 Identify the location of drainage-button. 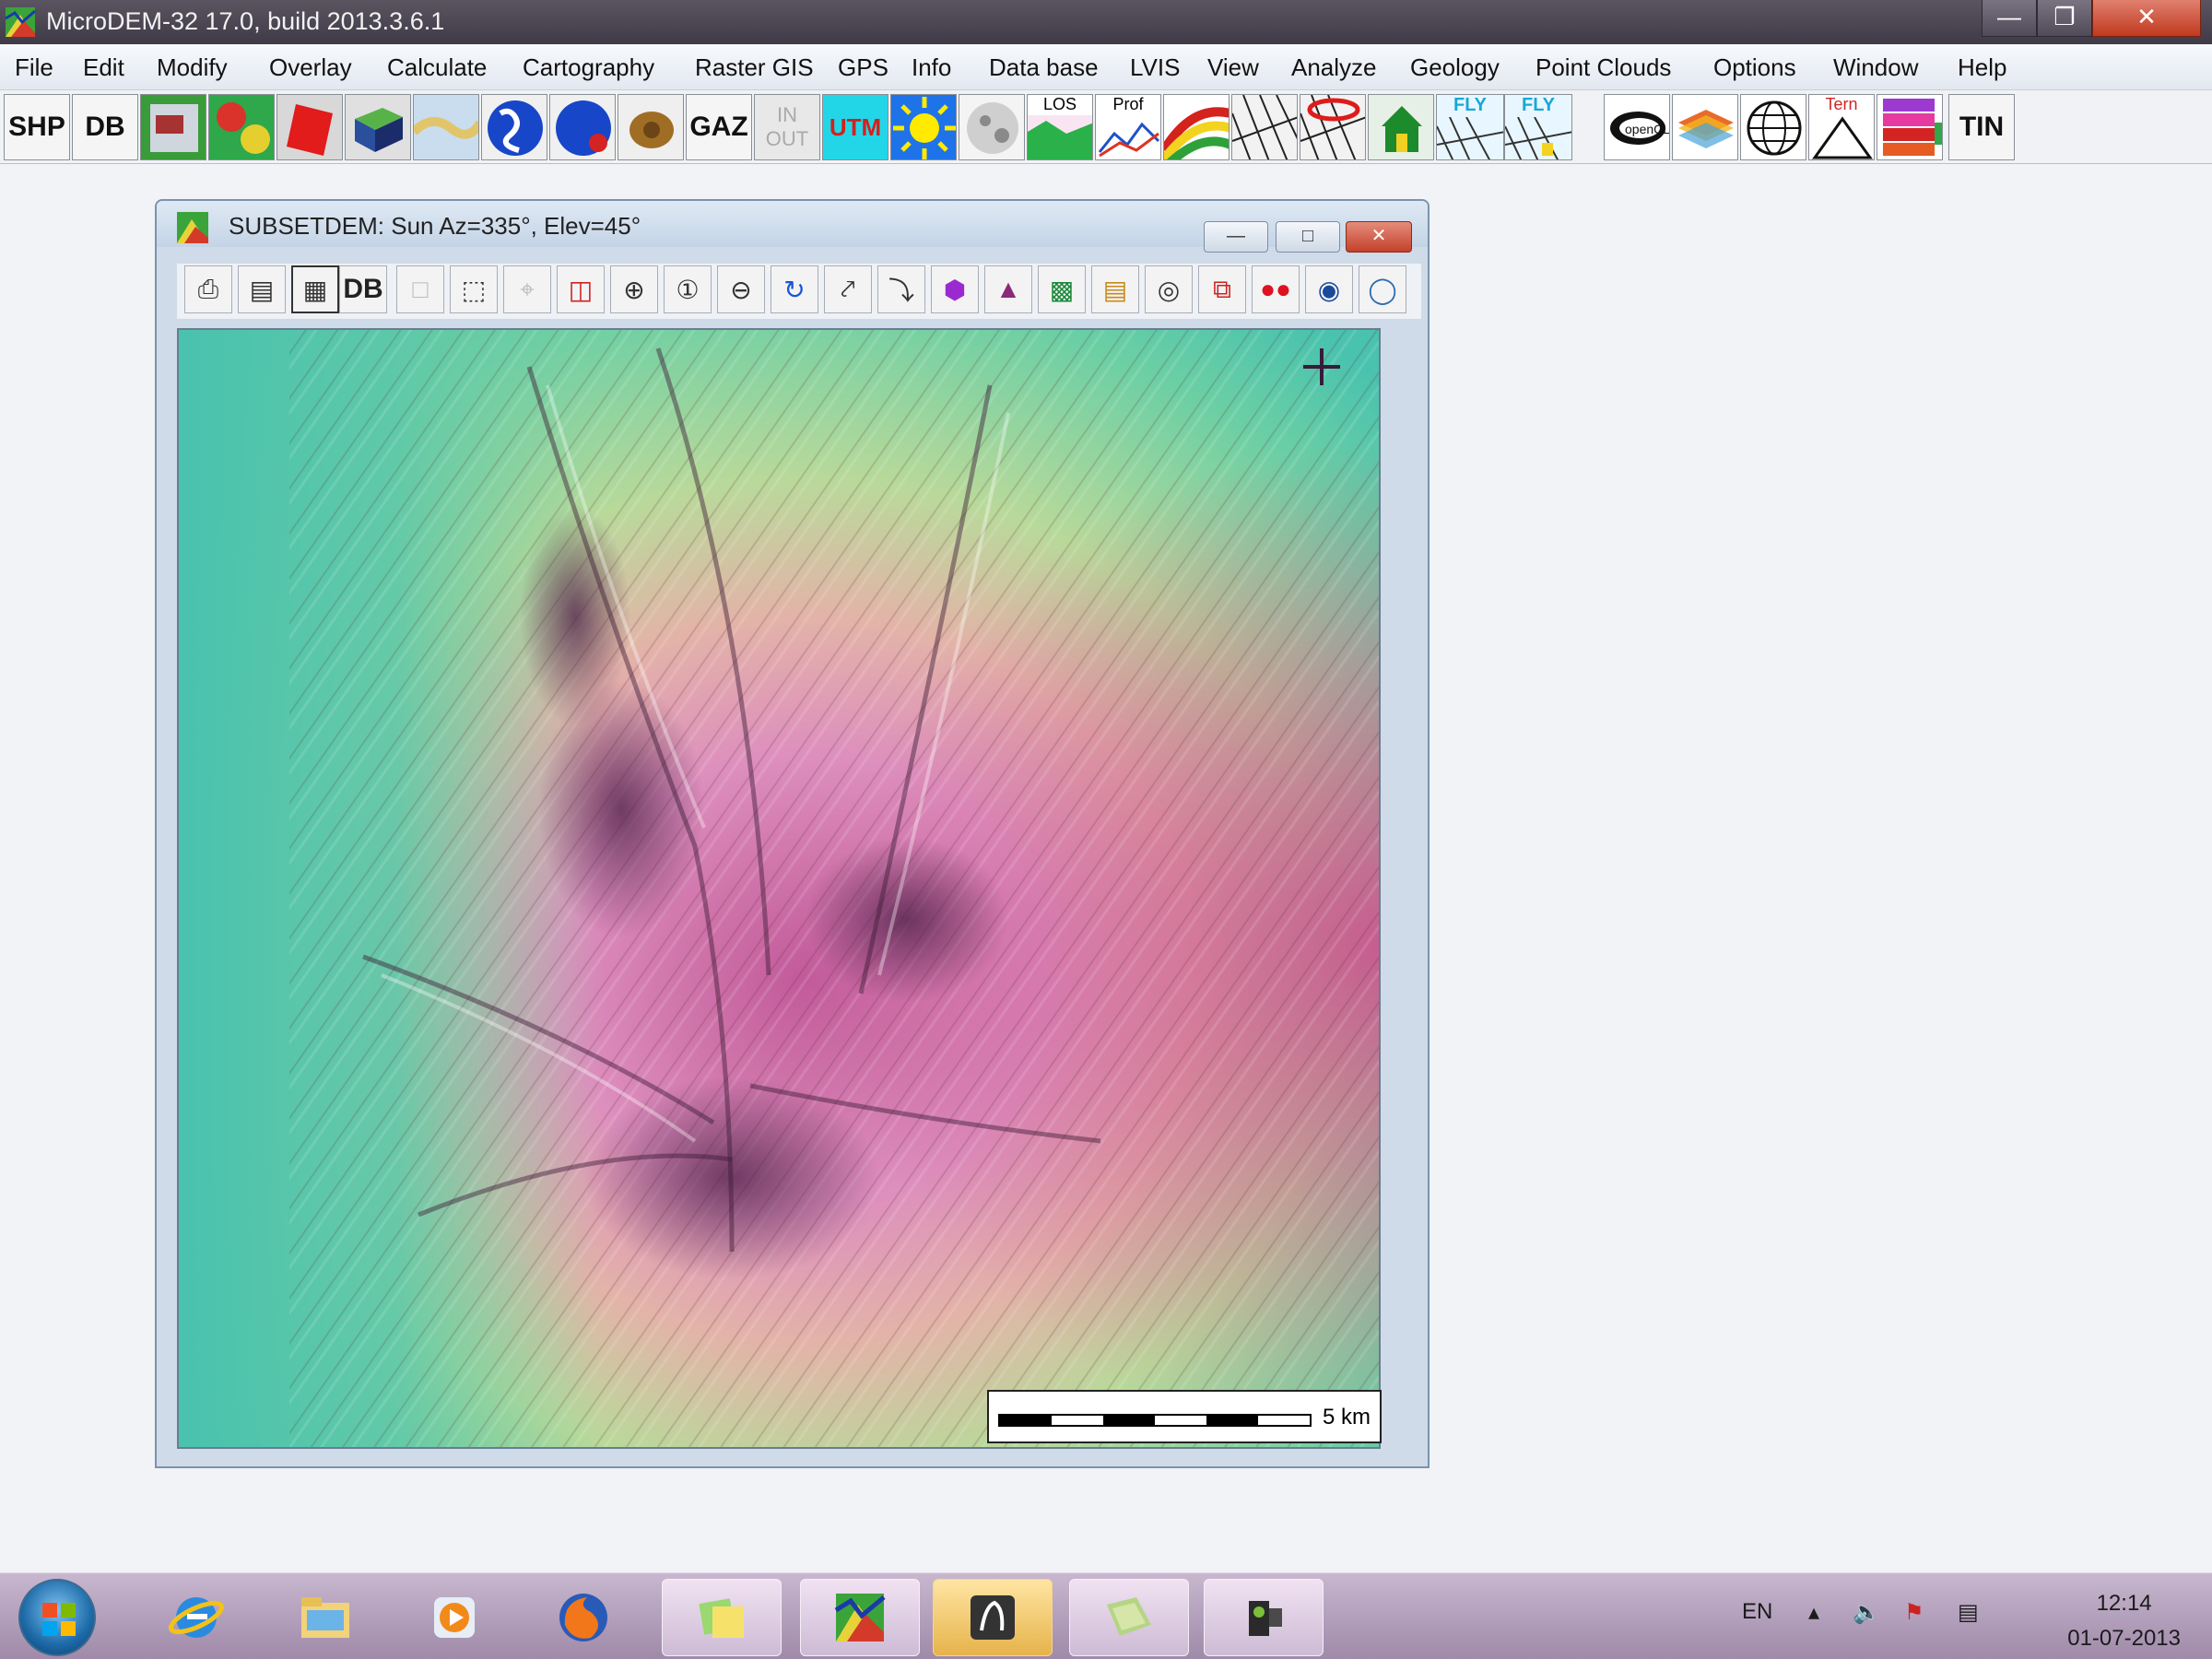
(1333, 127).